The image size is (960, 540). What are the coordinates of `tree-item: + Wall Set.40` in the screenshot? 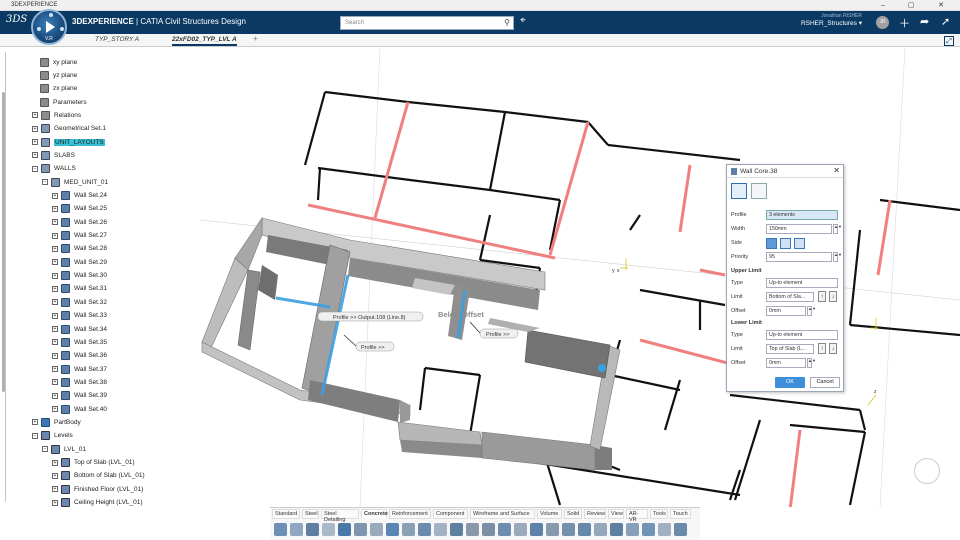 It's located at (79, 409).